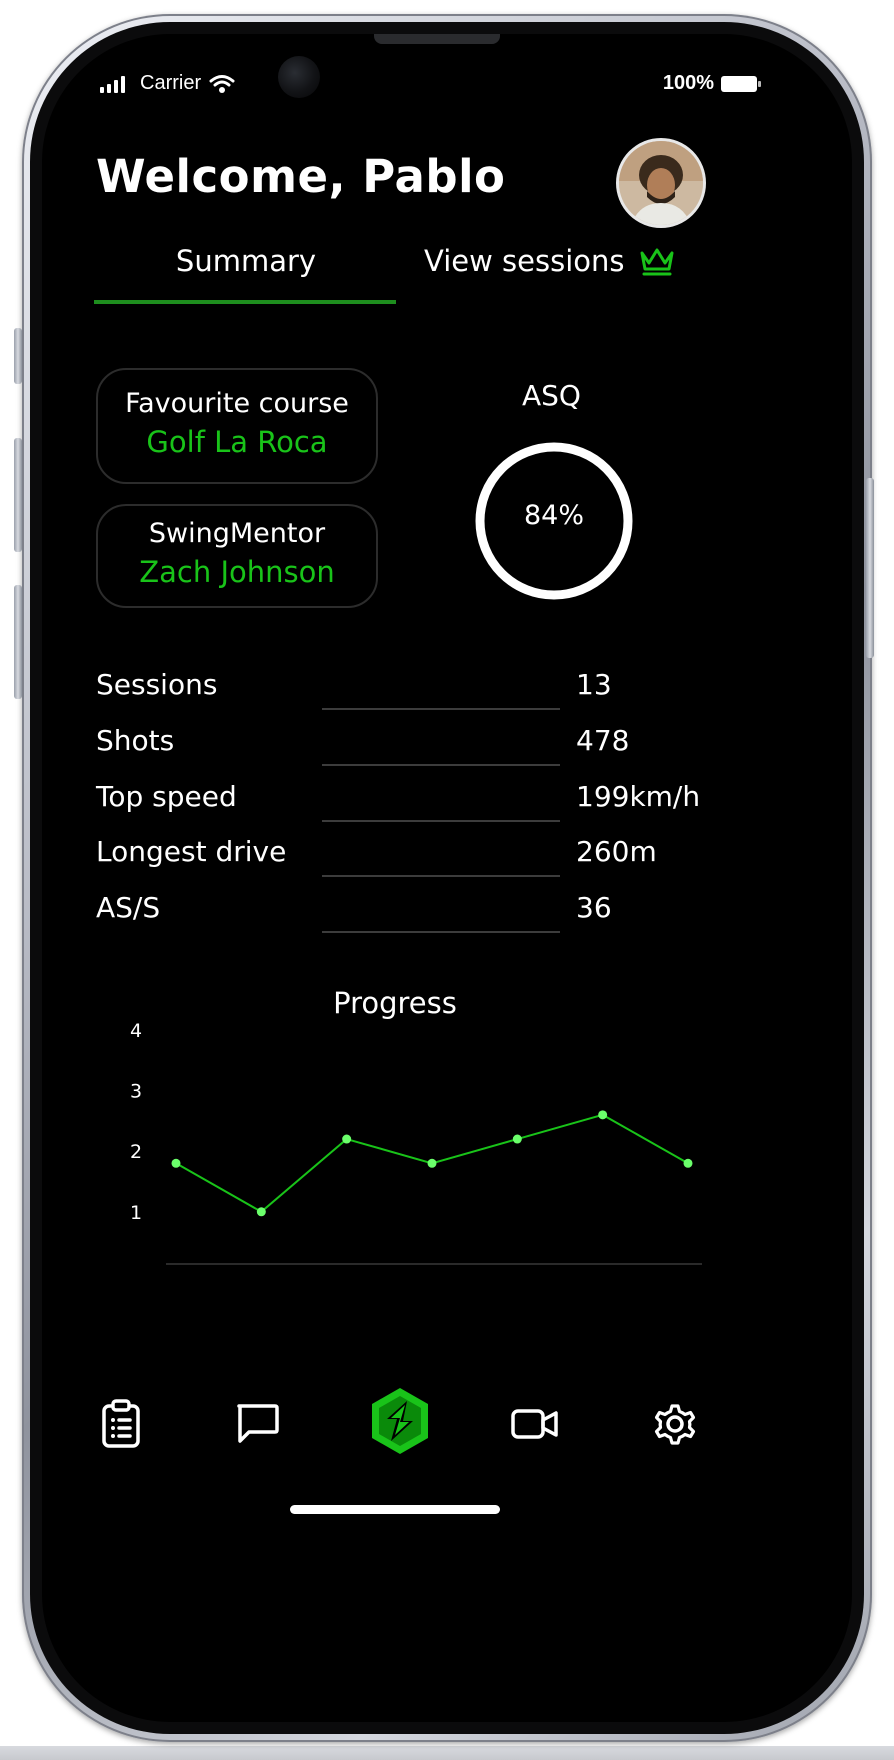 This screenshot has height=1760, width=894. I want to click on chat-icon, so click(258, 1423).